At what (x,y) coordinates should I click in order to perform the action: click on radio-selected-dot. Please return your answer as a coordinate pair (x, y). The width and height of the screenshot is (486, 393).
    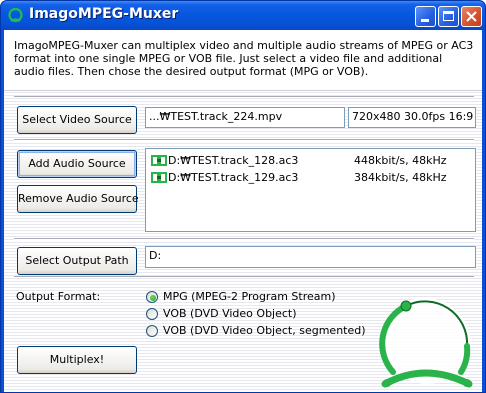
    Looking at the image, I should click on (153, 298).